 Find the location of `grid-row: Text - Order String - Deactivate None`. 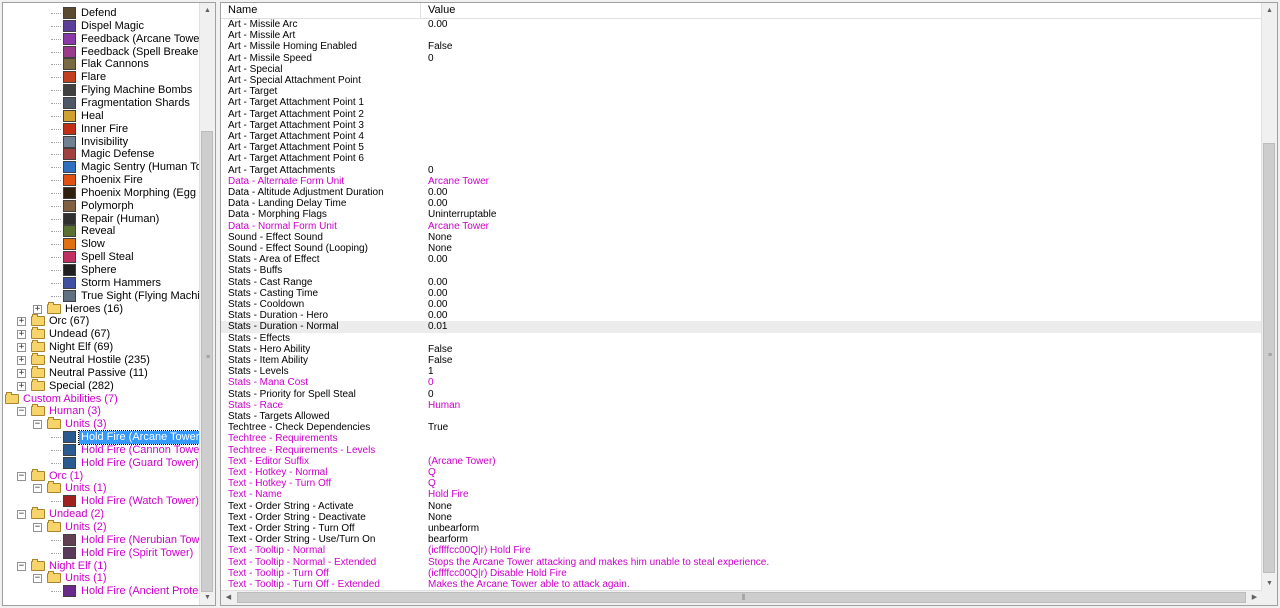

grid-row: Text - Order String - Deactivate None is located at coordinates (741, 517).